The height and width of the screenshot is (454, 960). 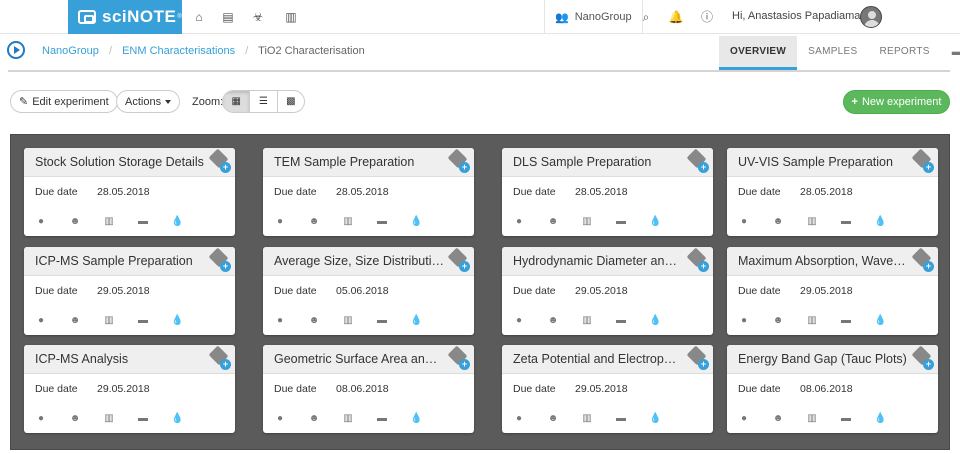 I want to click on breadcrumb-team: NanoGroup, so click(x=70, y=51).